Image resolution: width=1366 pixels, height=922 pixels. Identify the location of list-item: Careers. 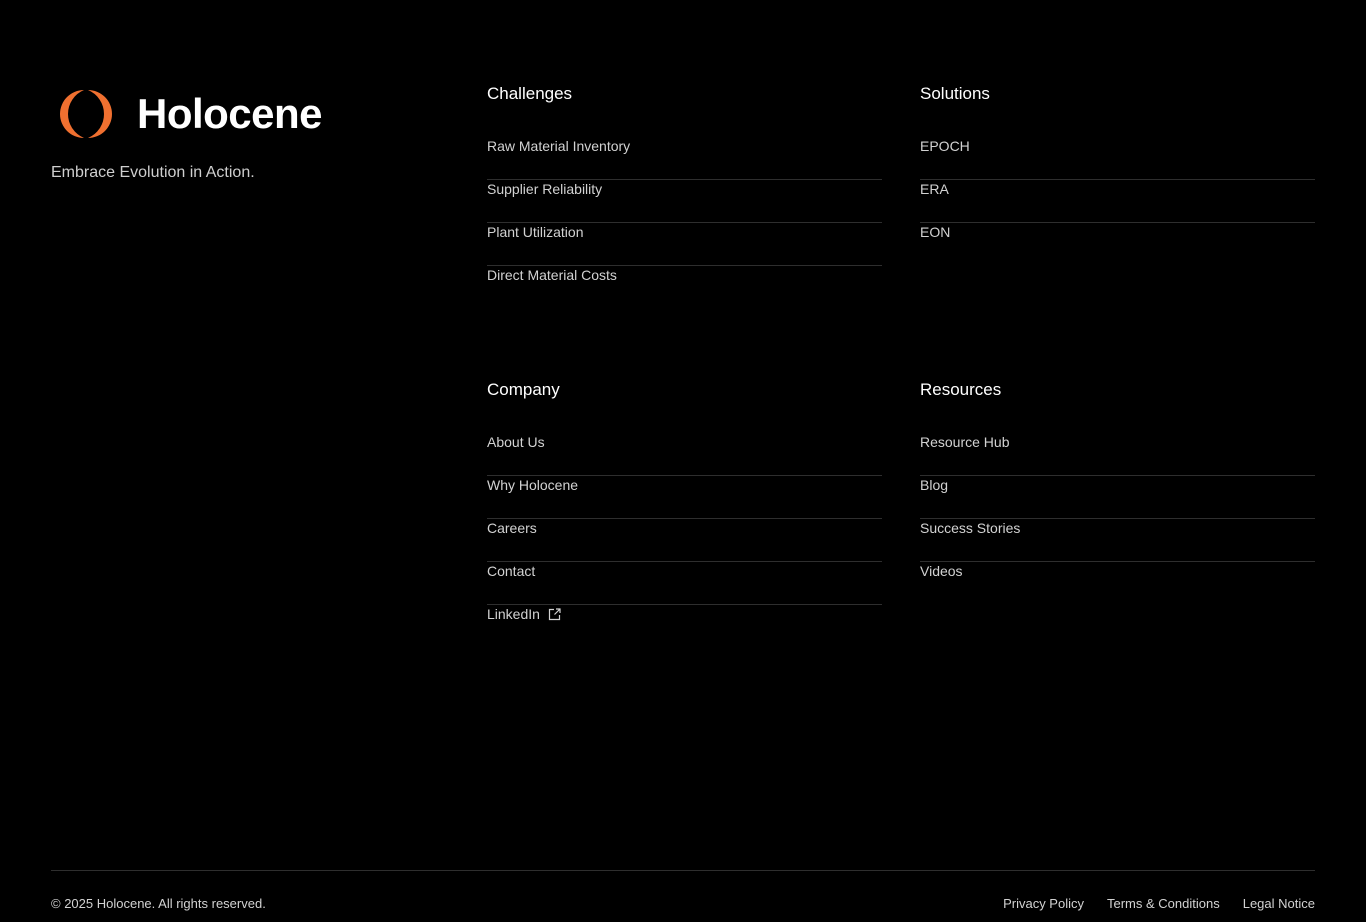
(684, 540).